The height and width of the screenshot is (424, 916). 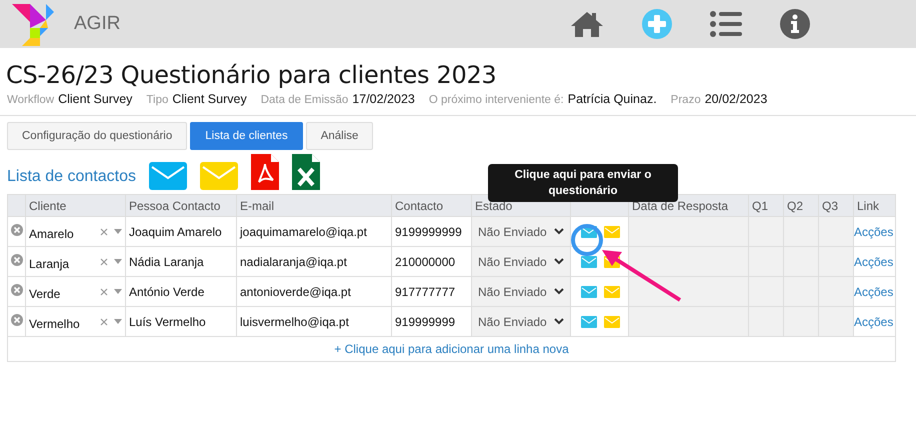 What do you see at coordinates (257, 205) in the screenshot?
I see `column-header: E-mail` at bounding box center [257, 205].